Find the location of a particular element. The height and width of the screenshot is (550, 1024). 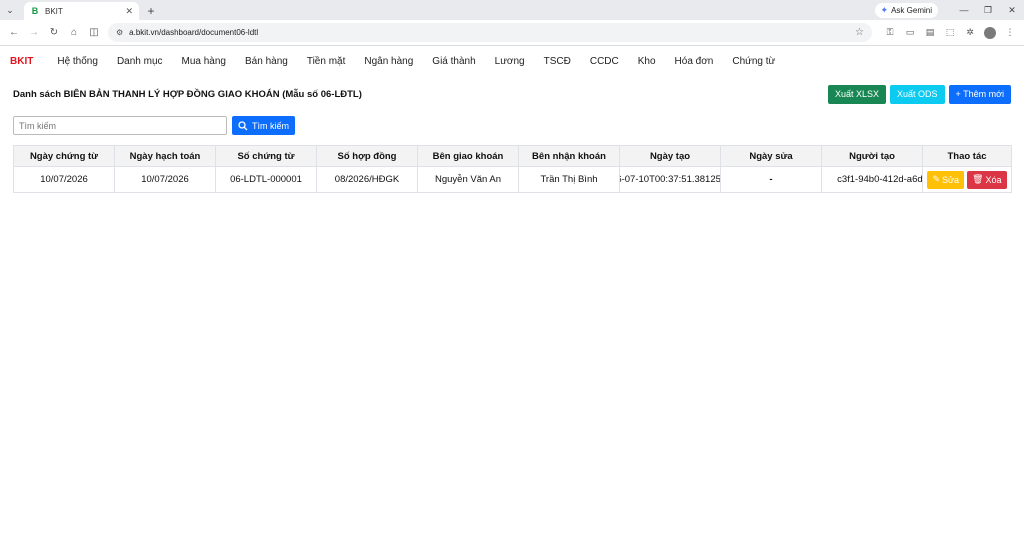

search-icon is located at coordinates (243, 125).